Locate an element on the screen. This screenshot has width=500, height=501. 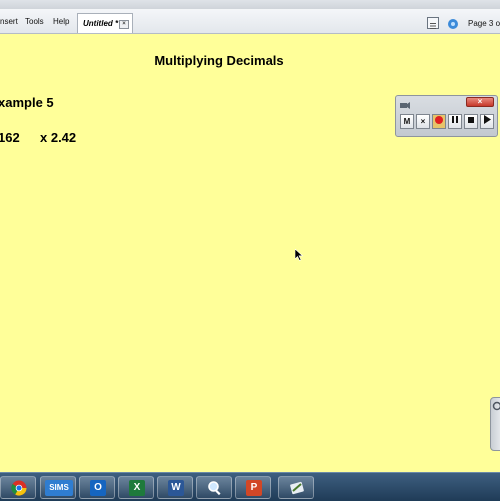
window-top-strip is located at coordinates (250, 4).